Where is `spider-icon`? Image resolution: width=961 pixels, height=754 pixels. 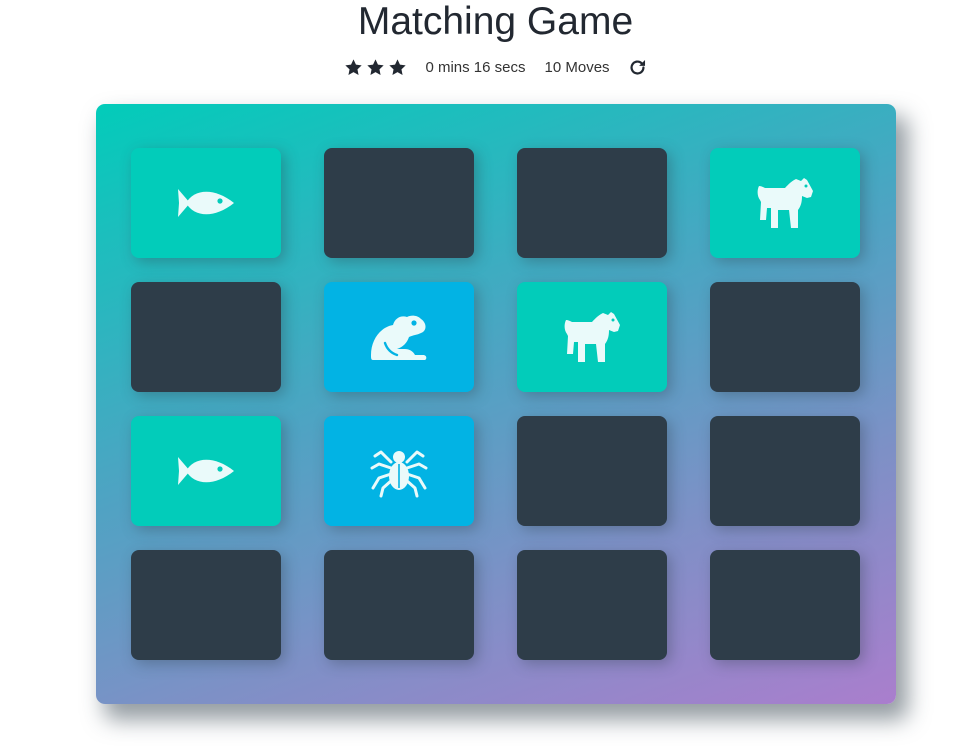
spider-icon is located at coordinates (399, 471).